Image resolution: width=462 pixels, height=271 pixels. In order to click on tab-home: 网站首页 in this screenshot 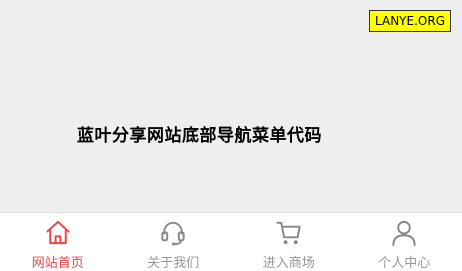, I will do `click(58, 242)`.